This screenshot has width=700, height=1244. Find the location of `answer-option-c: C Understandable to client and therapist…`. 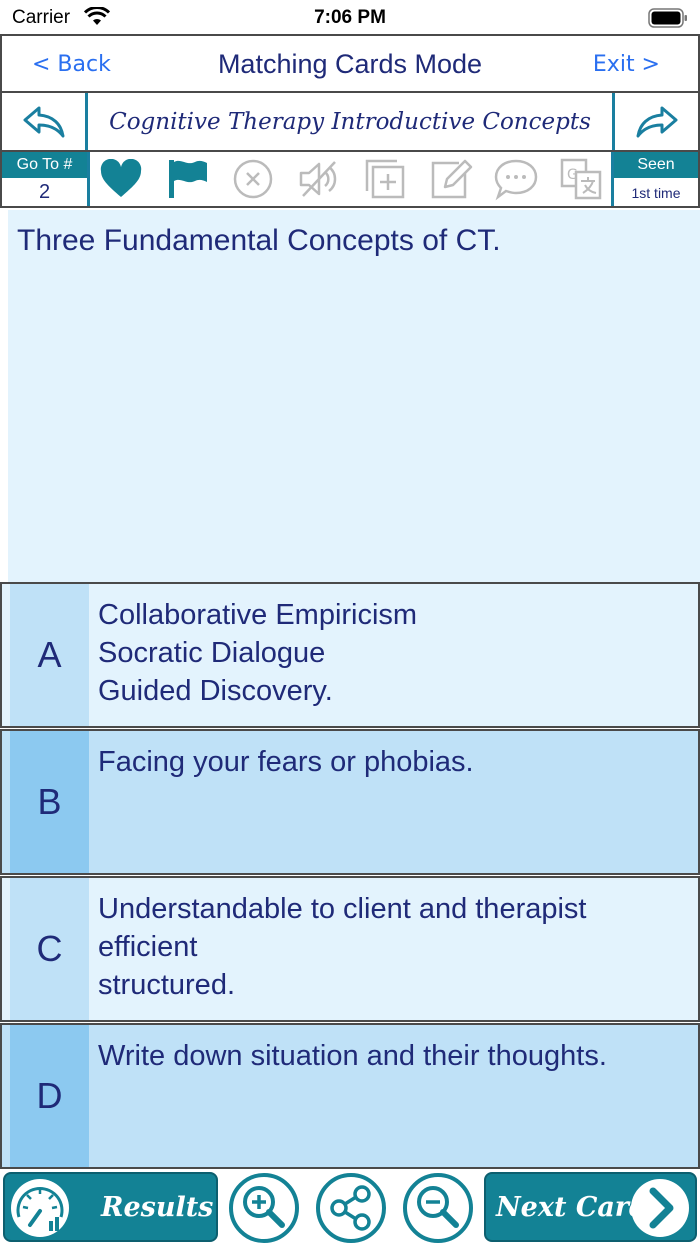

answer-option-c: C Understandable to client and therapist… is located at coordinates (350, 949).